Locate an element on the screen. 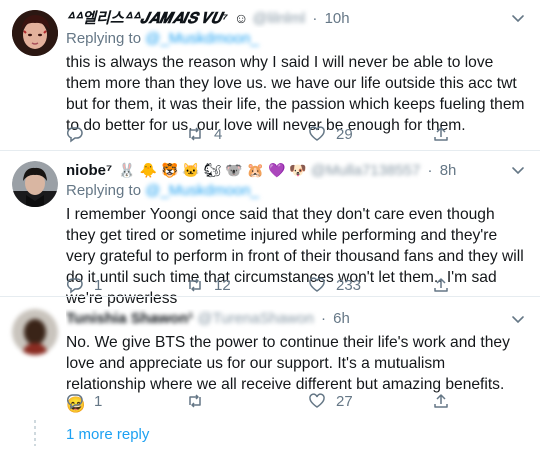 This screenshot has width=540, height=452. like-button: 233 is located at coordinates (334, 285).